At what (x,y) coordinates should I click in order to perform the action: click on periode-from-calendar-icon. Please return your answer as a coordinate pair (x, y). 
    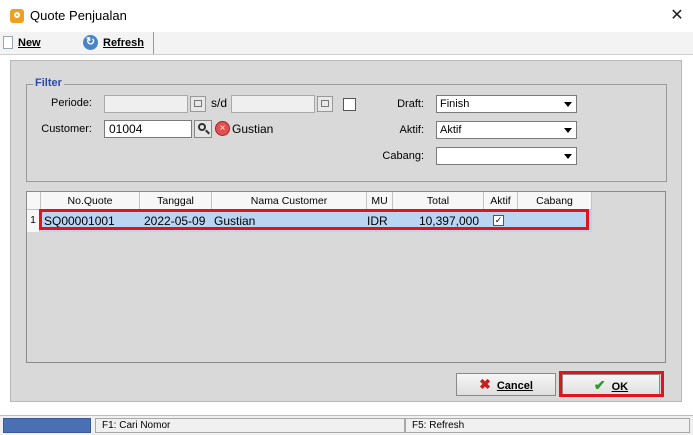
    Looking at the image, I should click on (198, 104).